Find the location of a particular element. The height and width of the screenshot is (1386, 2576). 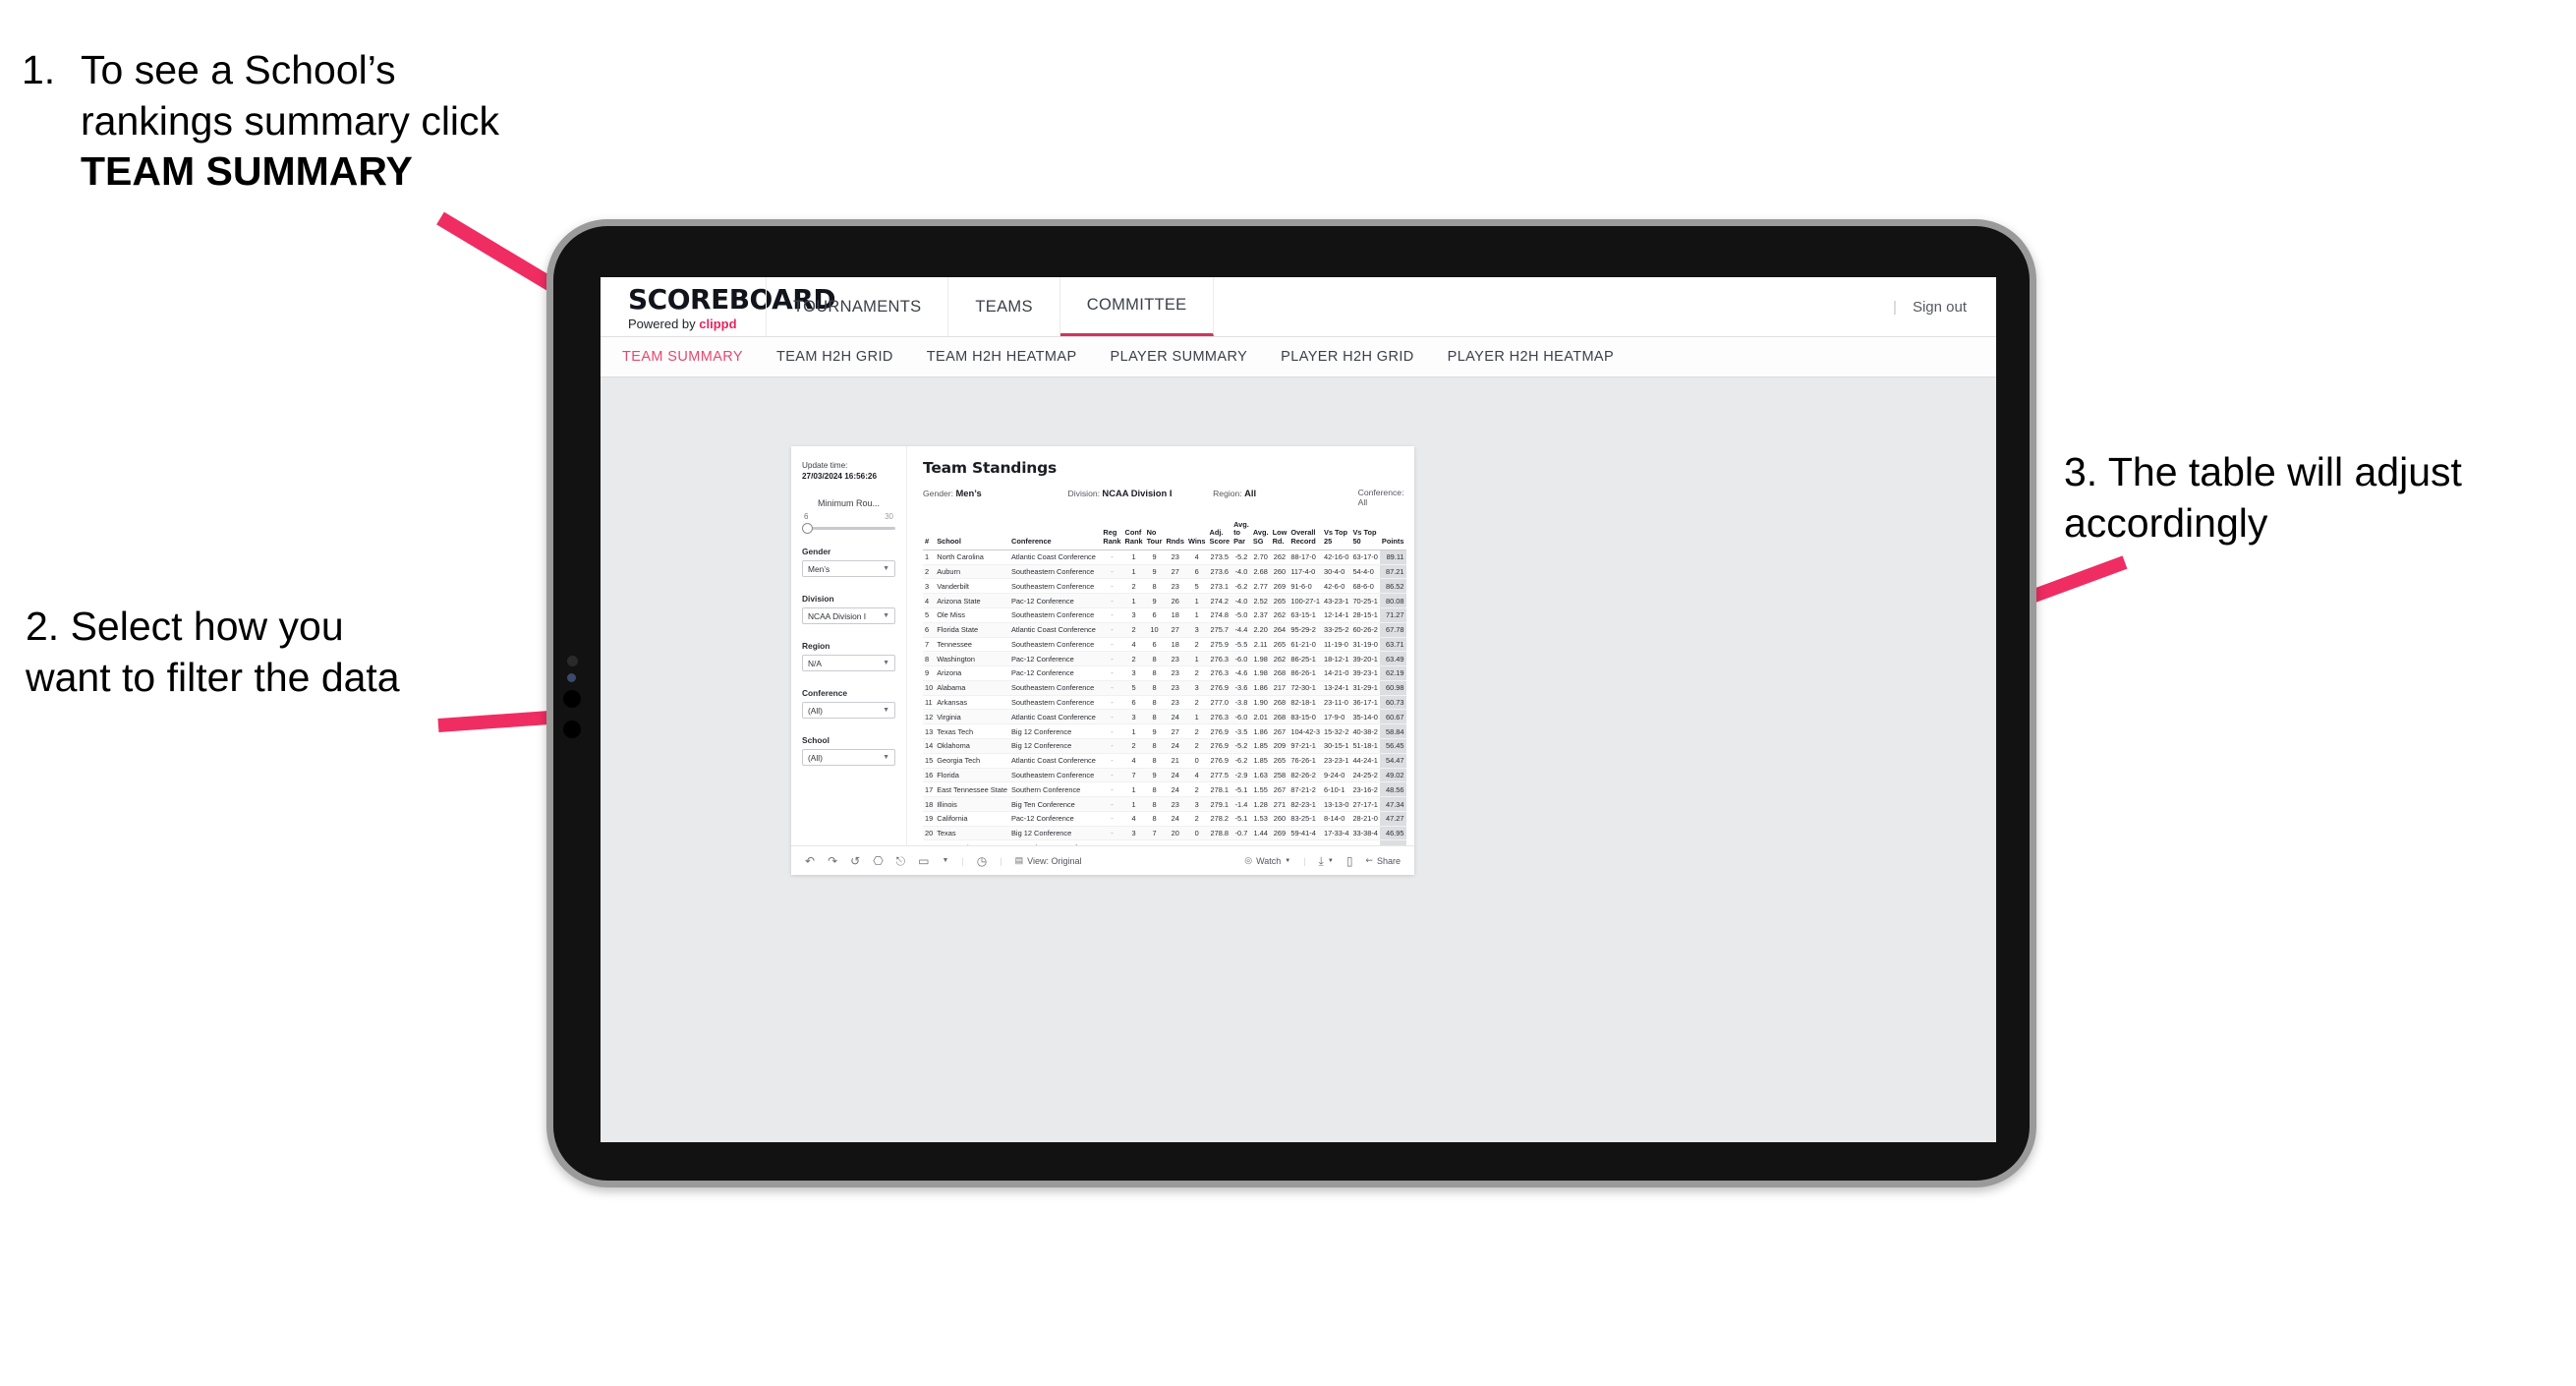

device-layout-icon: ▭ is located at coordinates (923, 861).